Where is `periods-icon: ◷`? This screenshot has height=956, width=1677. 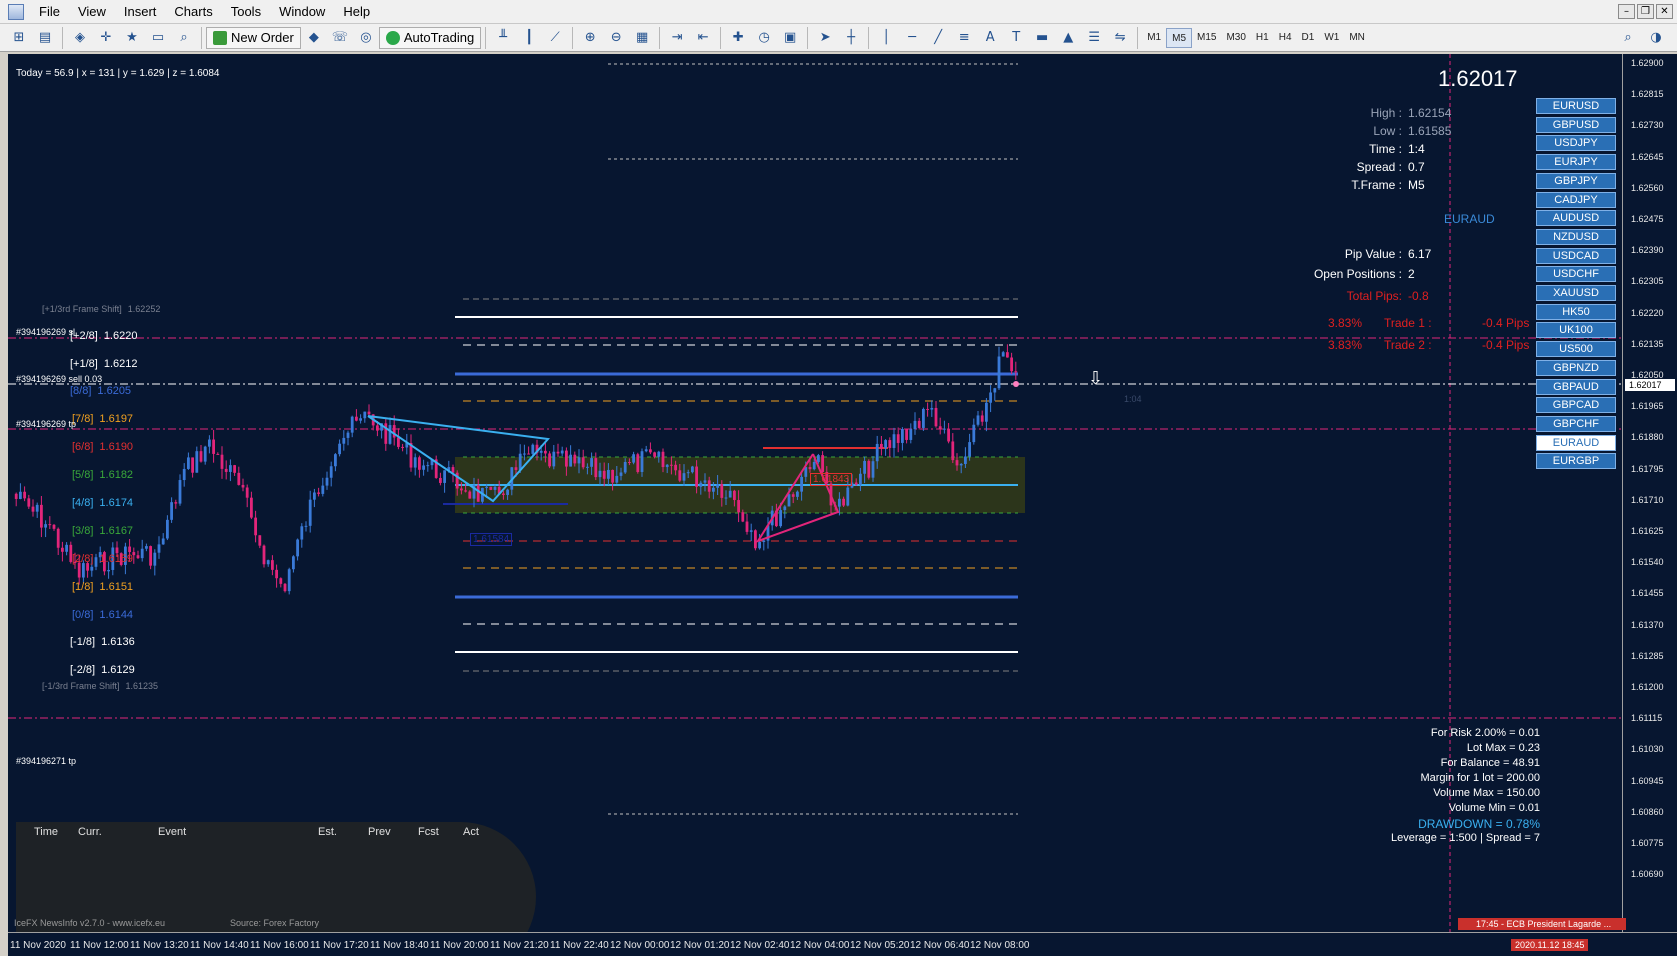
periods-icon: ◷ is located at coordinates (764, 38).